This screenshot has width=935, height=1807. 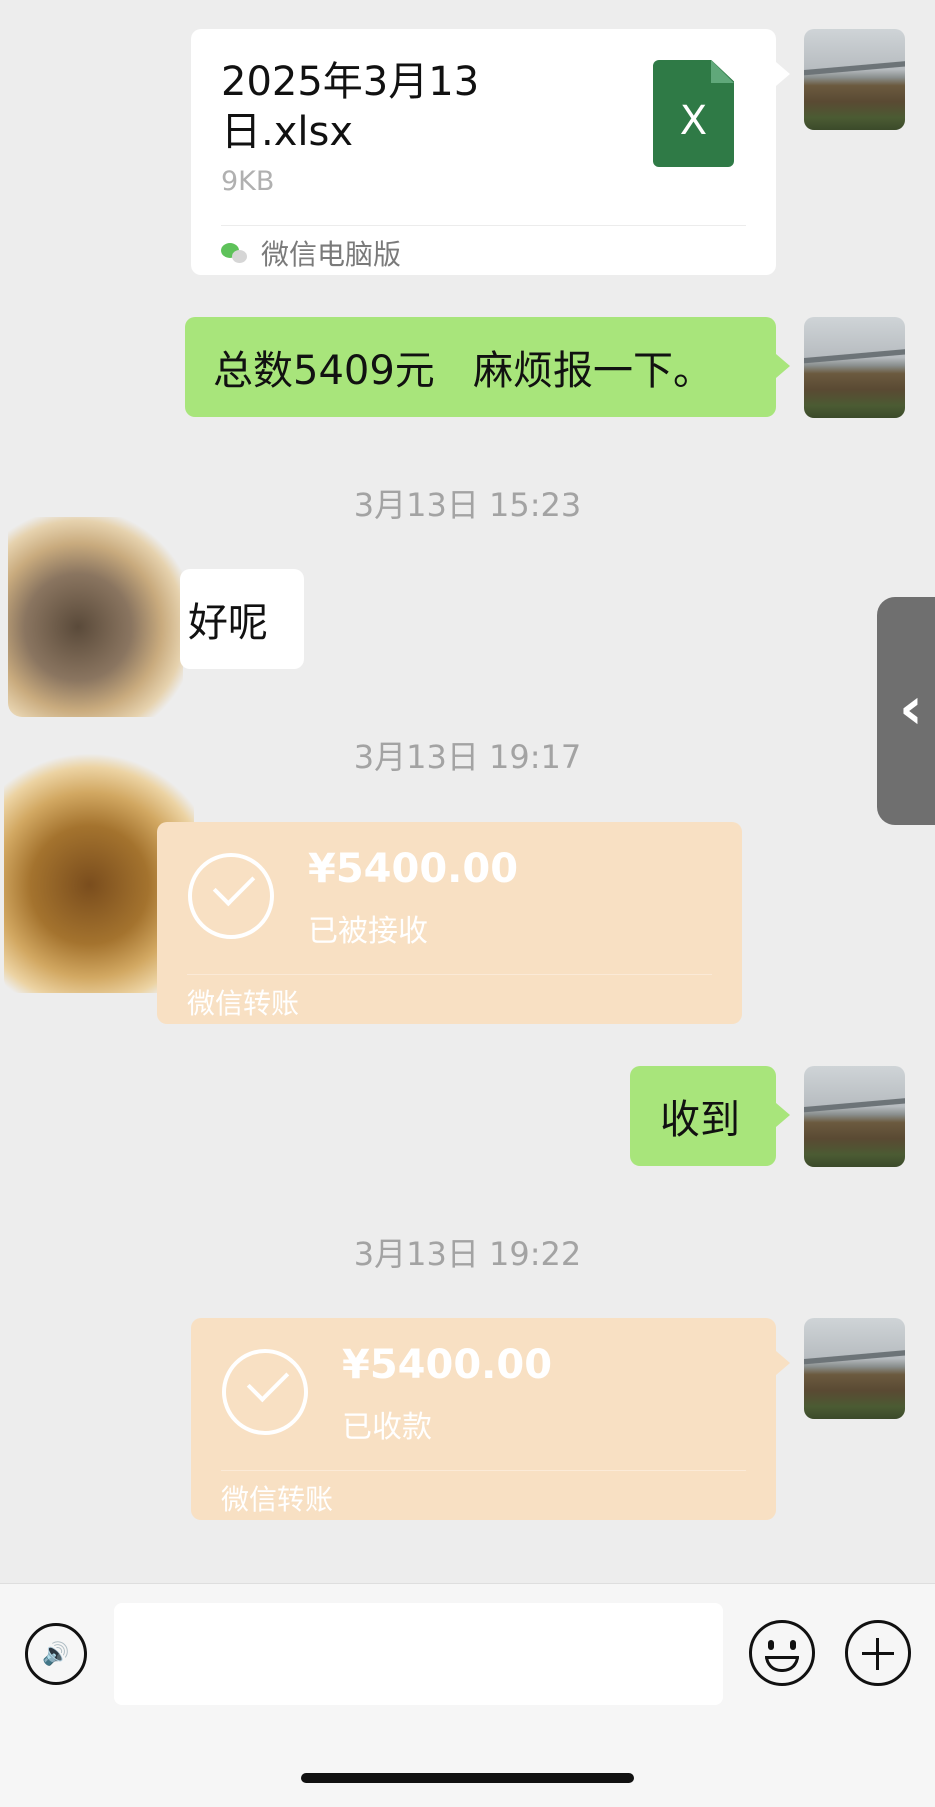 What do you see at coordinates (911, 708) in the screenshot?
I see `chevron-left-icon: ‹` at bounding box center [911, 708].